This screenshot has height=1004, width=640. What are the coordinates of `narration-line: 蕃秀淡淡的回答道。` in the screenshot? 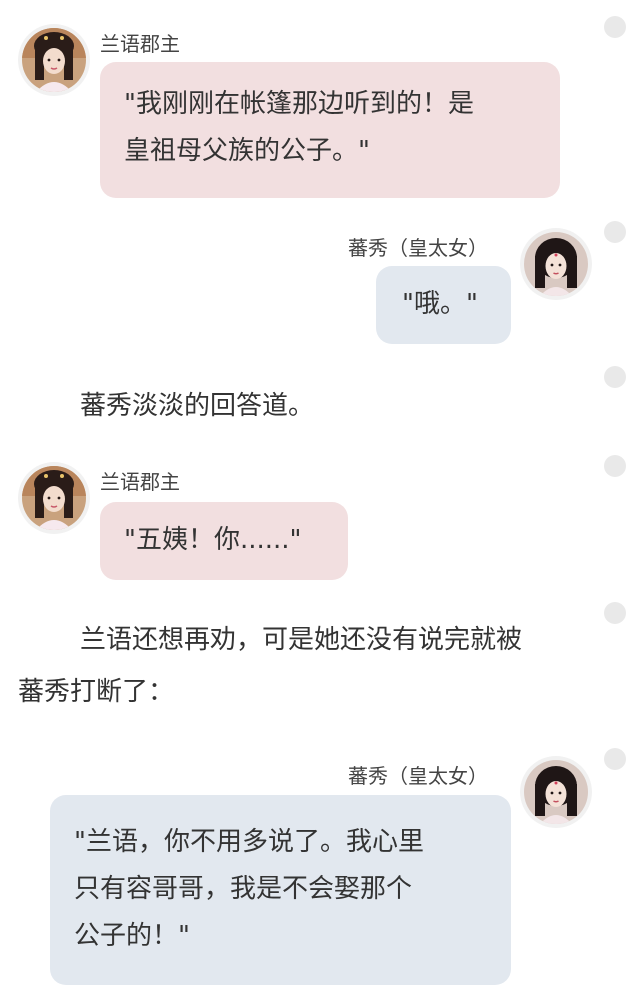 It's located at (197, 406).